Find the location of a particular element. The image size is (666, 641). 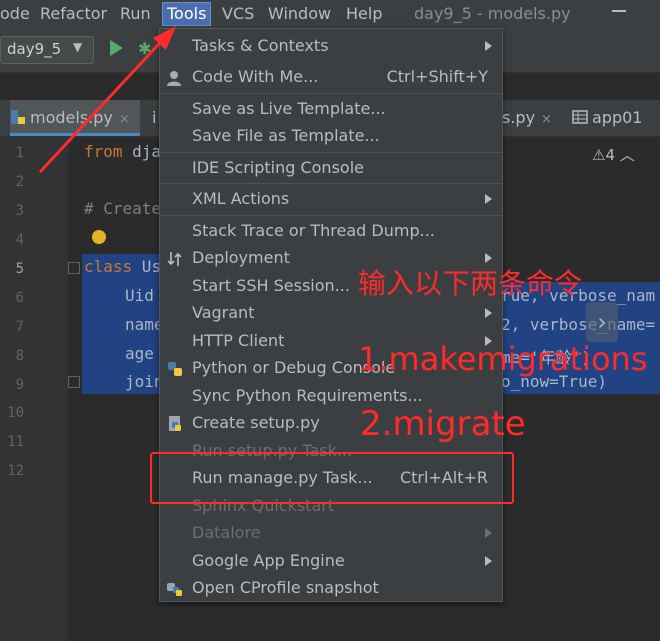

annotation-step-1: 1.makemigrations is located at coordinates (503, 359).